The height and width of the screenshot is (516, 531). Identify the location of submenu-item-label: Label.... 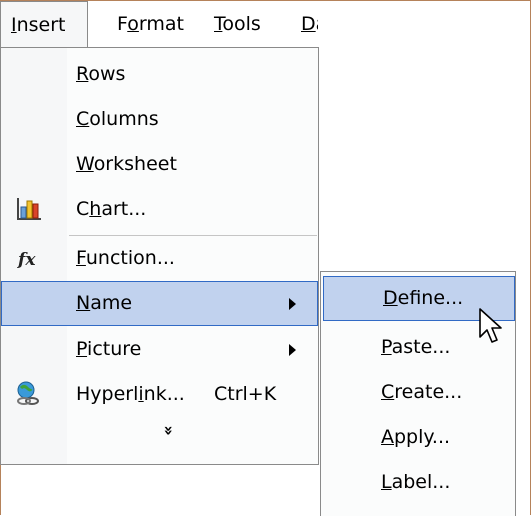
(418, 482).